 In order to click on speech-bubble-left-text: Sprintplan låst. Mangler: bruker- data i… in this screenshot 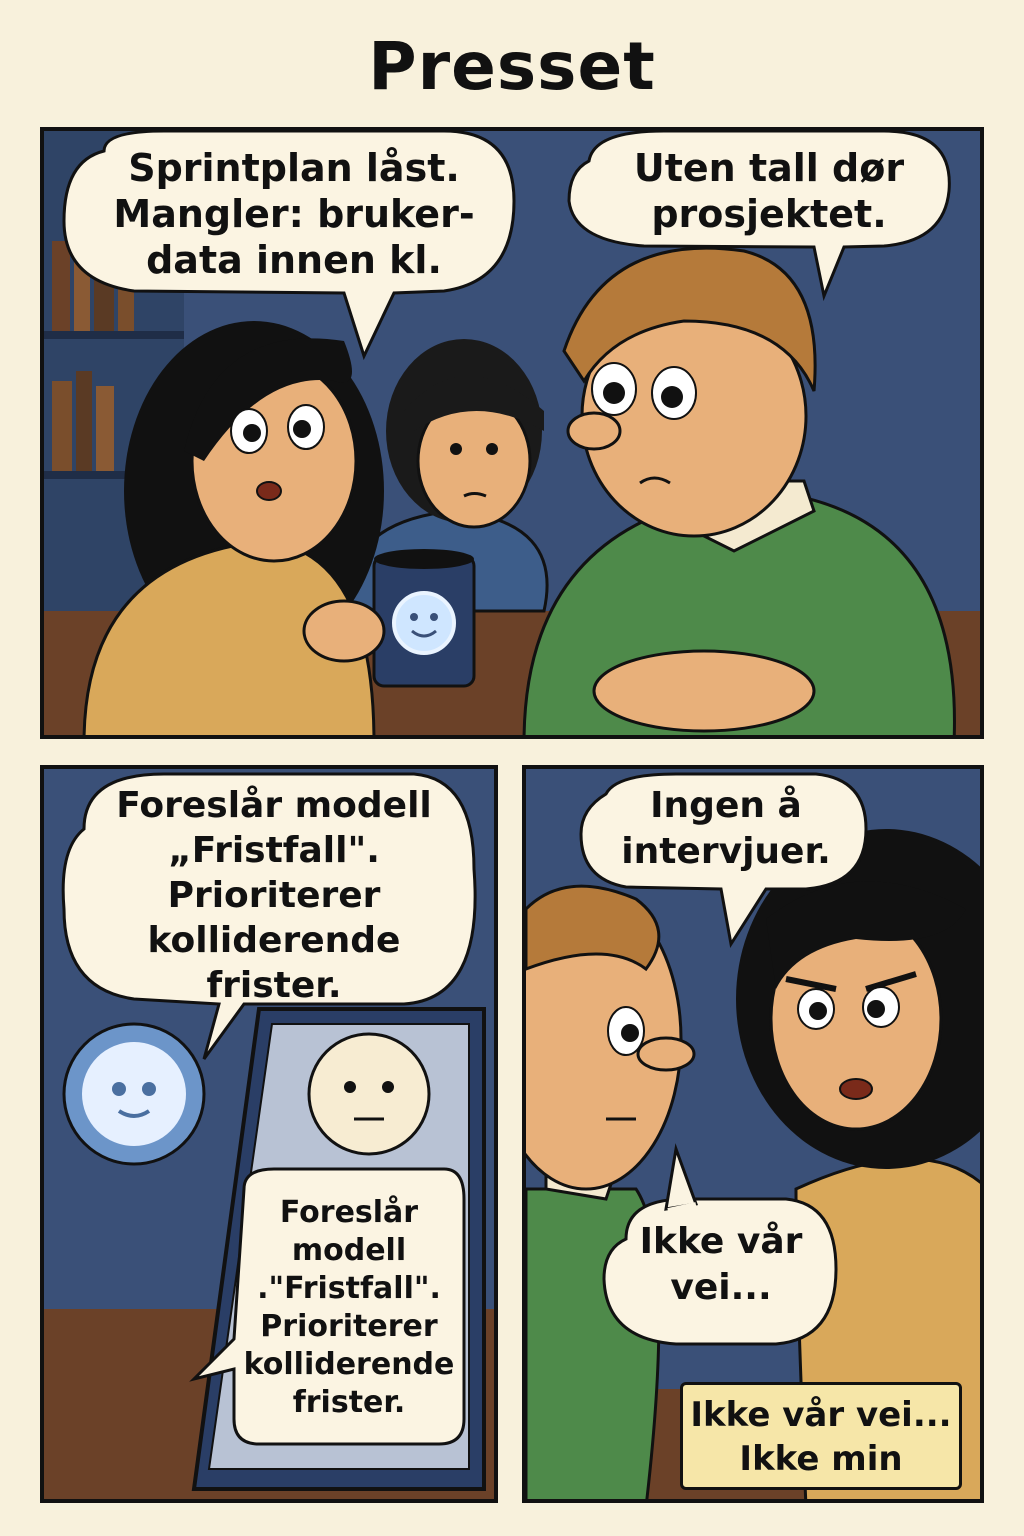, I will do `click(294, 214)`.